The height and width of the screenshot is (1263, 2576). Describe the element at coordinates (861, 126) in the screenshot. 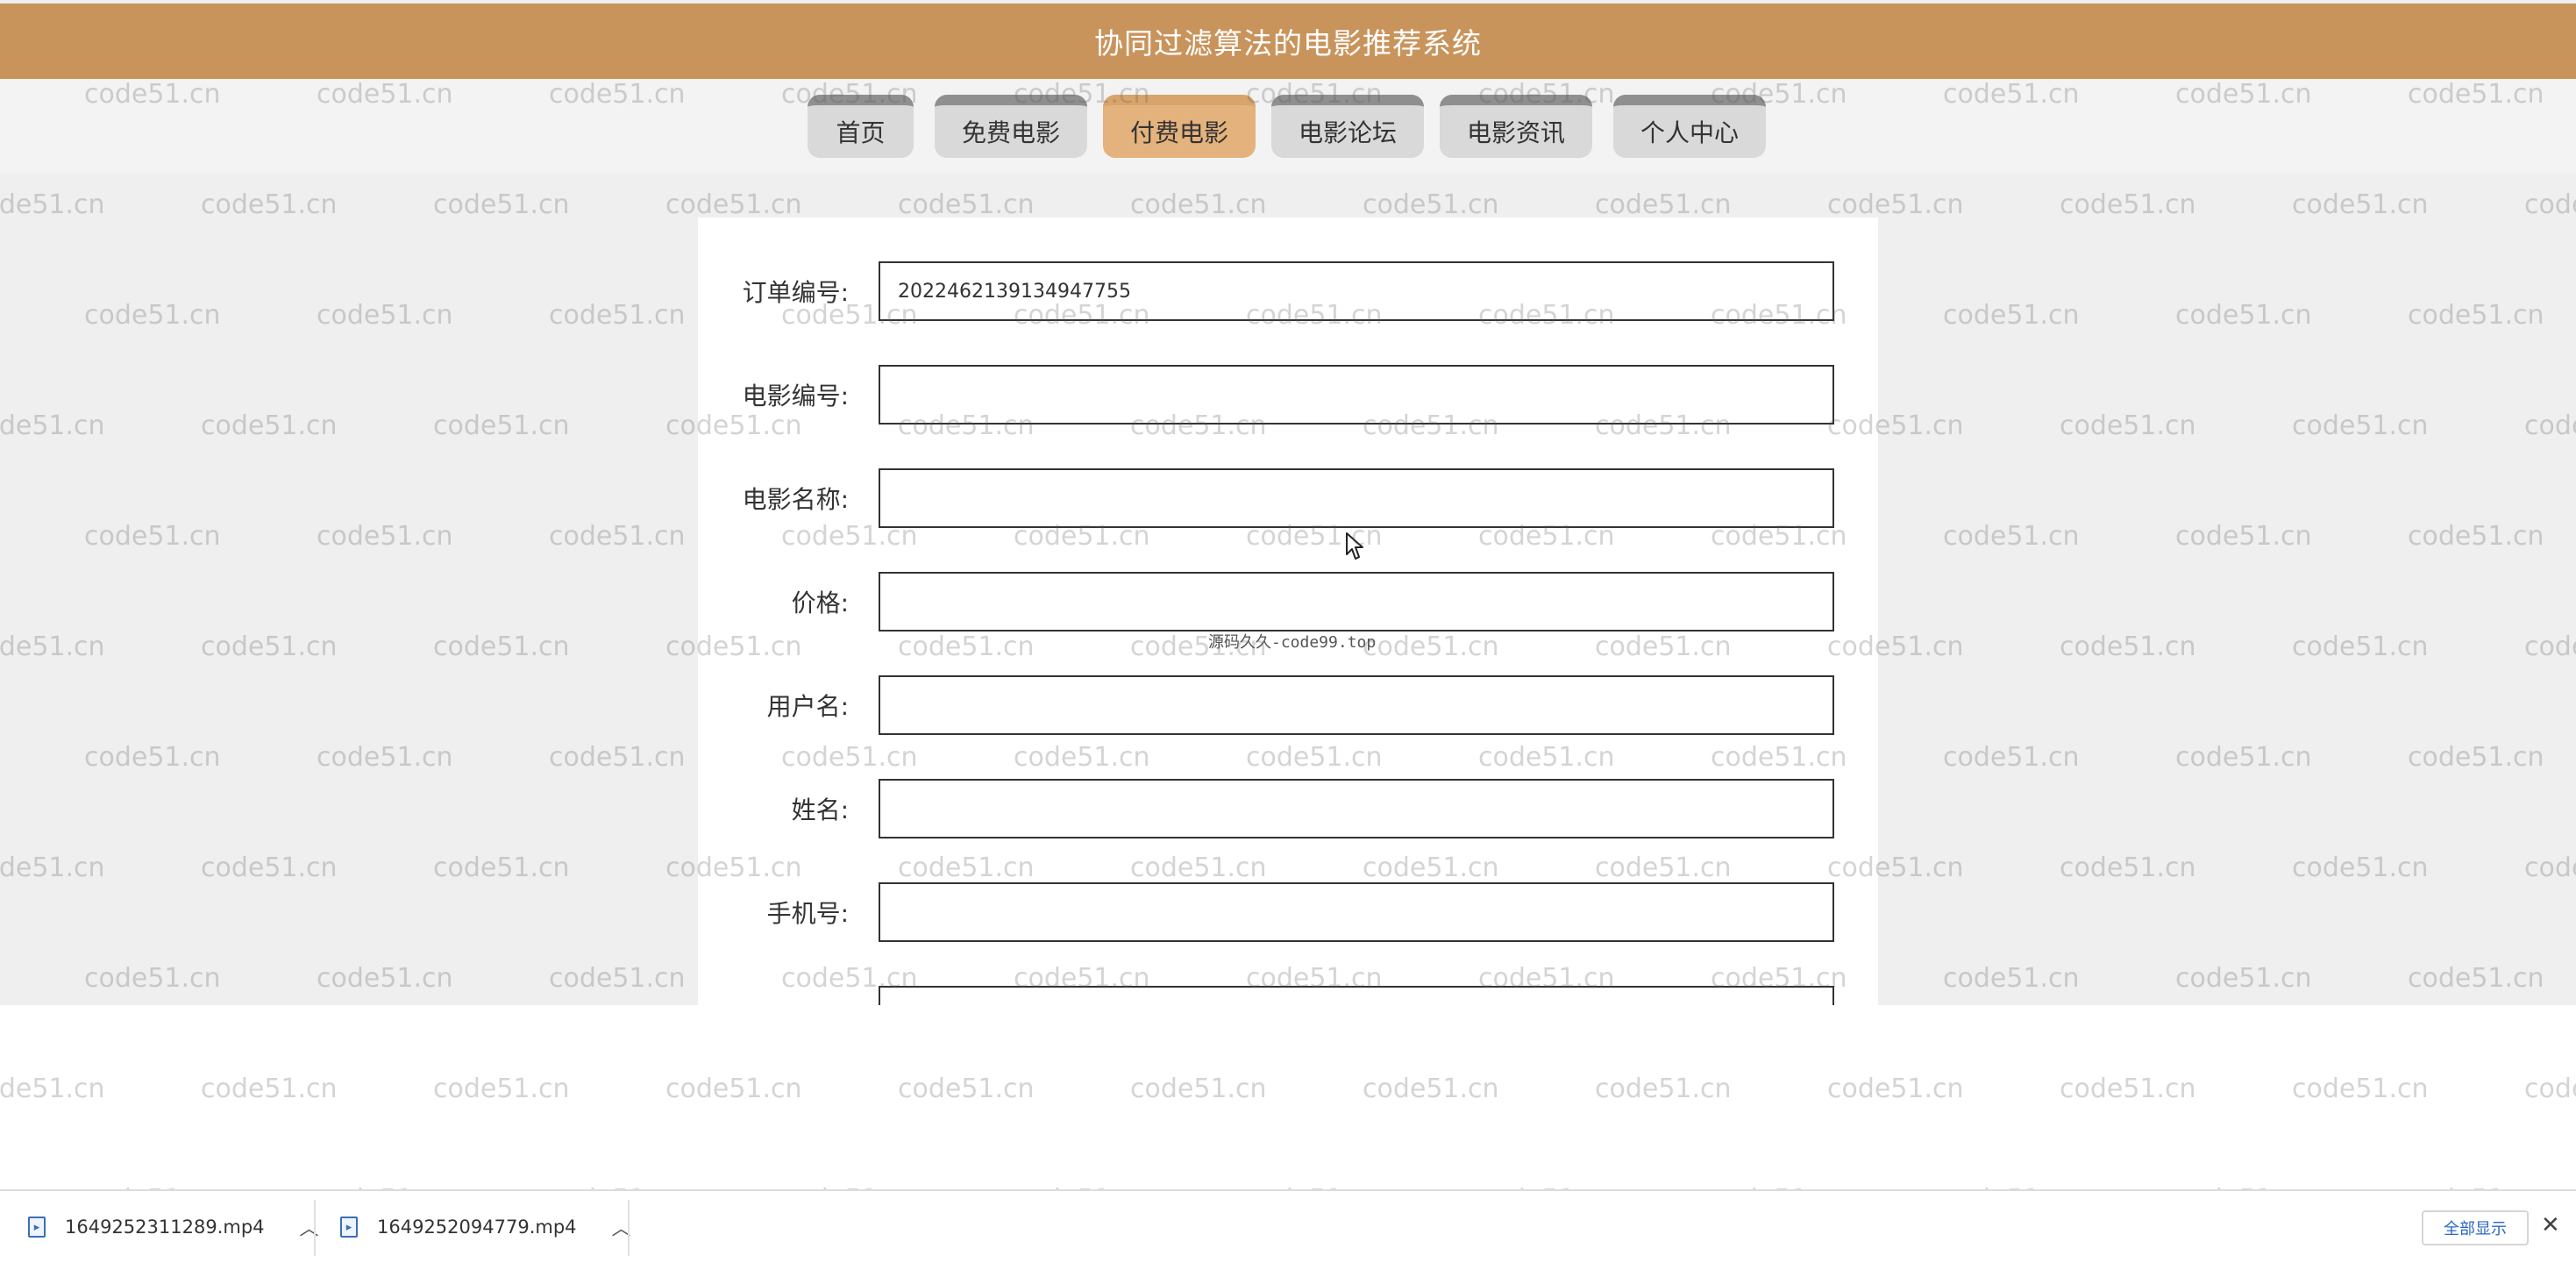

I see `nav-tab-home: 首页` at that location.